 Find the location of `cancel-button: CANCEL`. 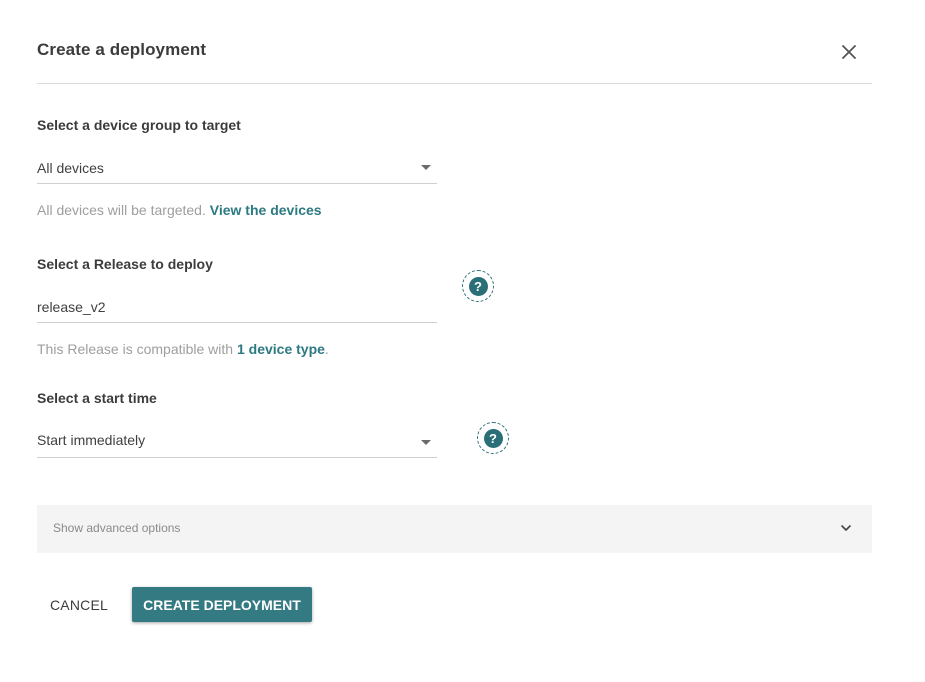

cancel-button: CANCEL is located at coordinates (79, 605).